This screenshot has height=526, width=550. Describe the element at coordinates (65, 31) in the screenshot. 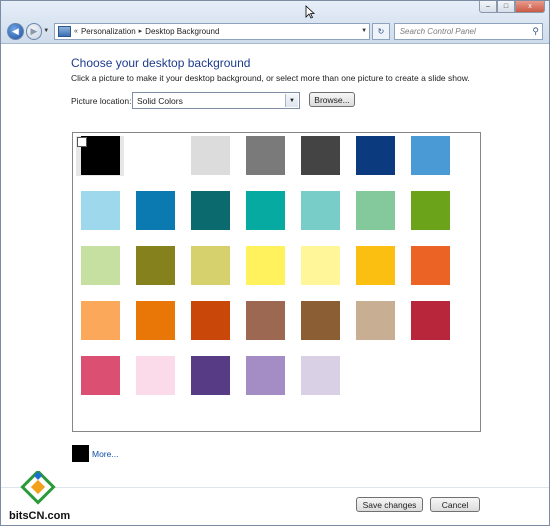

I see `control-panel-icon` at that location.